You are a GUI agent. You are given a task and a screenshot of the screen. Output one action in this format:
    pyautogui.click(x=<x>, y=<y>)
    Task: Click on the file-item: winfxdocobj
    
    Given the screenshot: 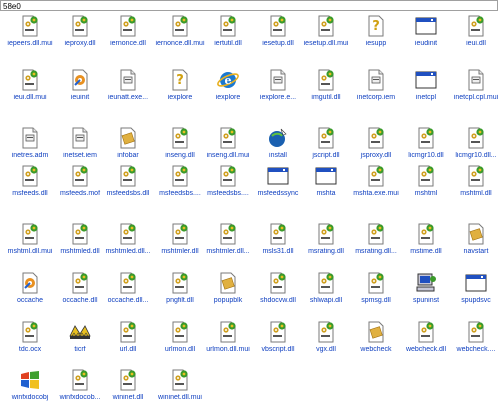 What is the action you would take?
    pyautogui.click(x=30, y=388)
    